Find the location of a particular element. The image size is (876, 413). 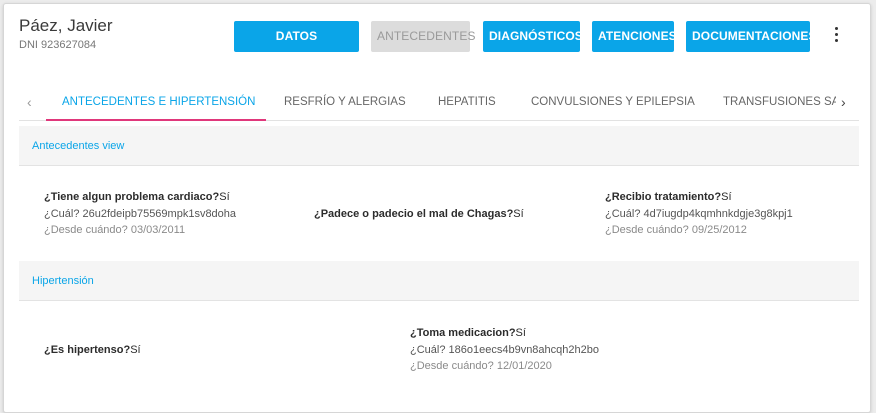

active-tab-indicator is located at coordinates (156, 120).